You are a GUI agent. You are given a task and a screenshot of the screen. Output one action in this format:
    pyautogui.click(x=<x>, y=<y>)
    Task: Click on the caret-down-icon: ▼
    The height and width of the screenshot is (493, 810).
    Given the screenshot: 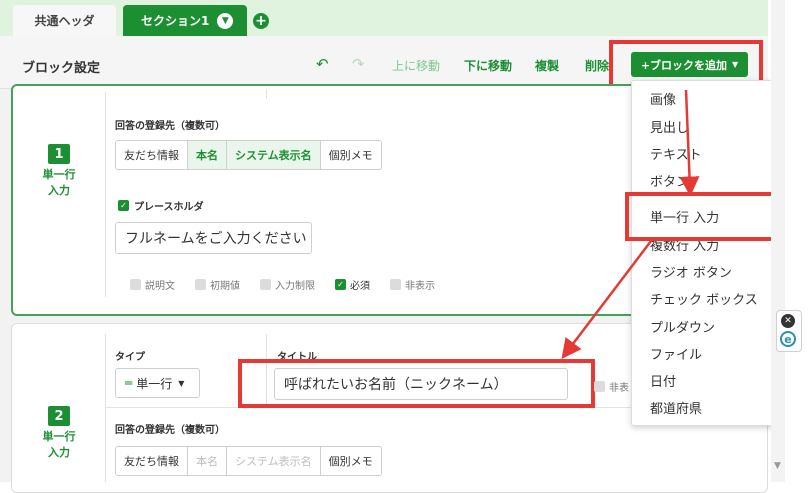 What is the action you would take?
    pyautogui.click(x=181, y=383)
    